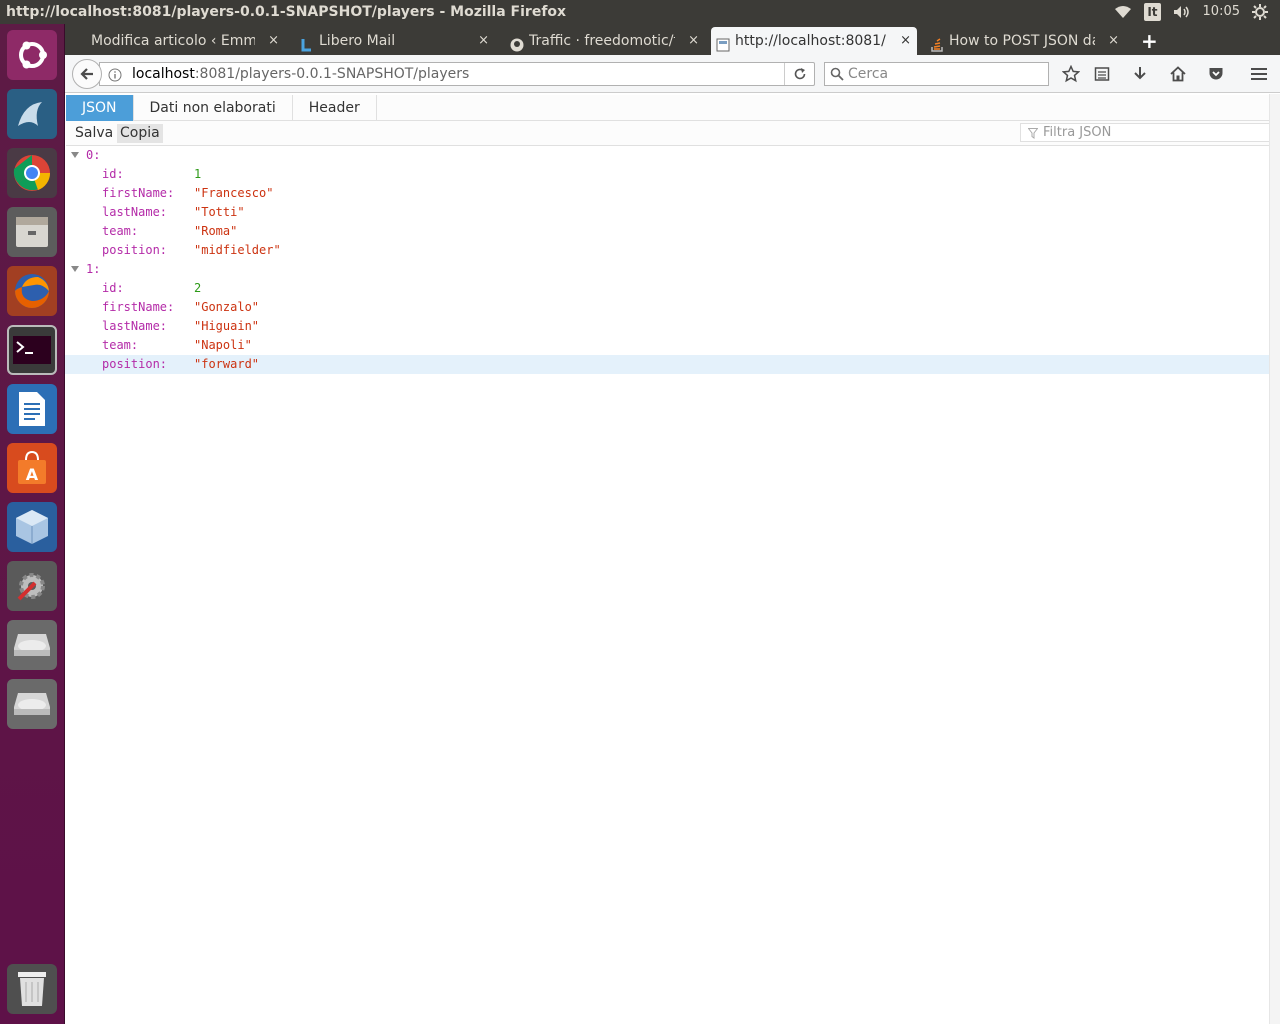 The height and width of the screenshot is (1024, 1280). What do you see at coordinates (357, 41) in the screenshot?
I see `tab-label: Libero Mail` at bounding box center [357, 41].